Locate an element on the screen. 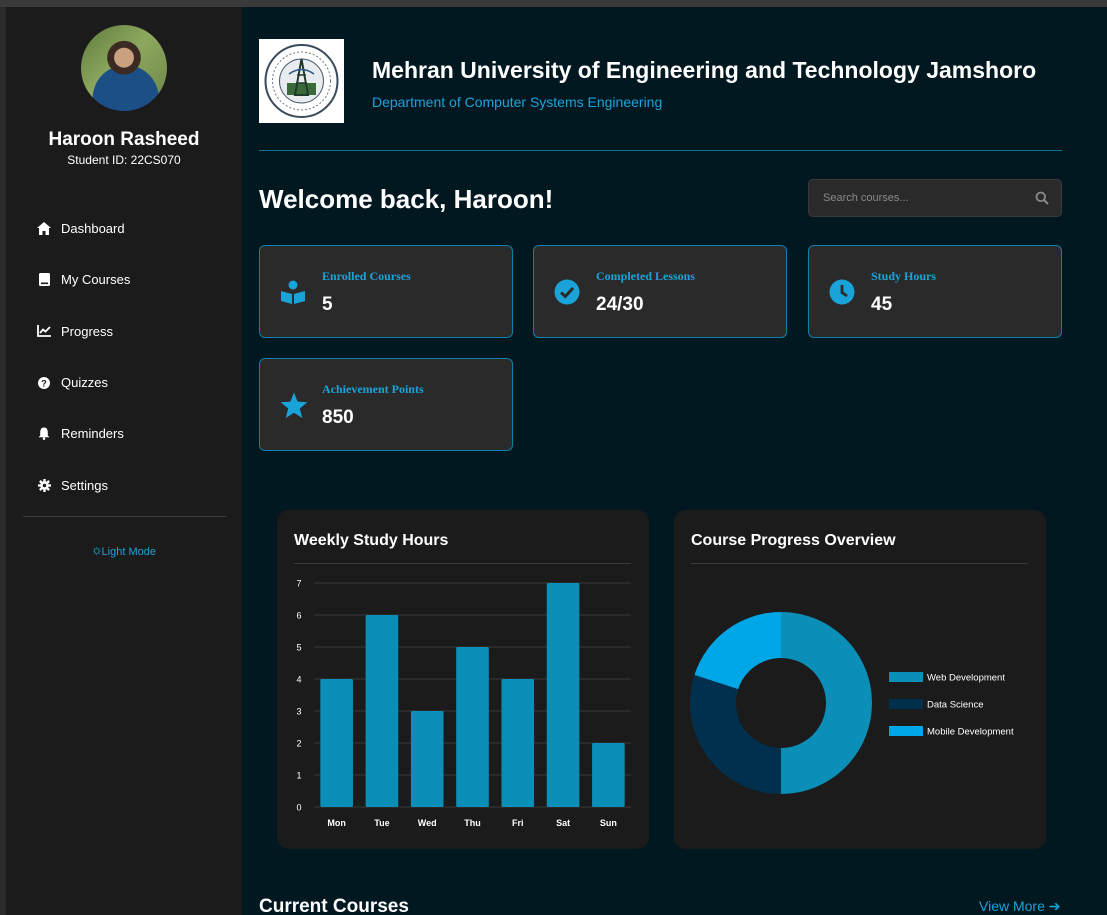 Image resolution: width=1107 pixels, height=915 pixels. legend-label: Web Development is located at coordinates (966, 678).